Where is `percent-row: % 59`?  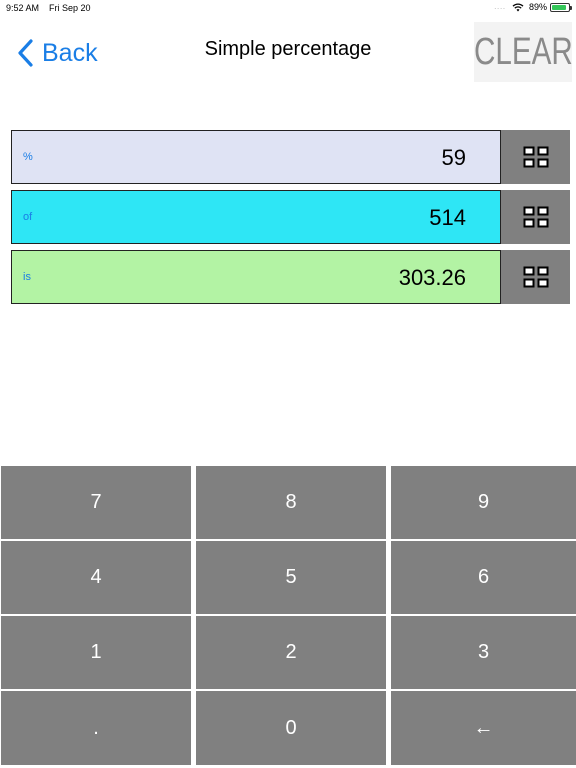
percent-row: % 59 is located at coordinates (290, 157).